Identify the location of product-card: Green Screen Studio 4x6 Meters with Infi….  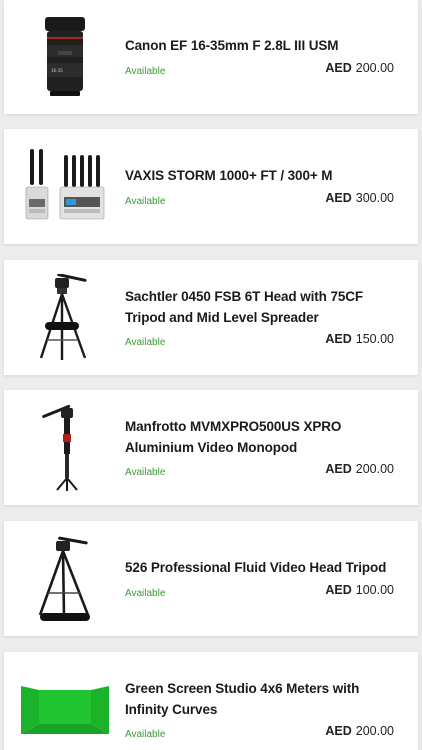
(211, 701).